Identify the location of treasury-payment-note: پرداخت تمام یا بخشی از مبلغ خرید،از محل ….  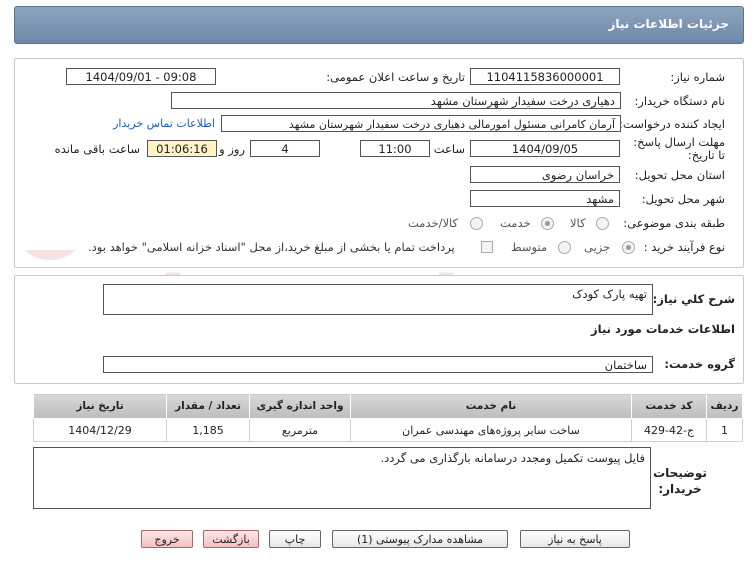
(271, 247).